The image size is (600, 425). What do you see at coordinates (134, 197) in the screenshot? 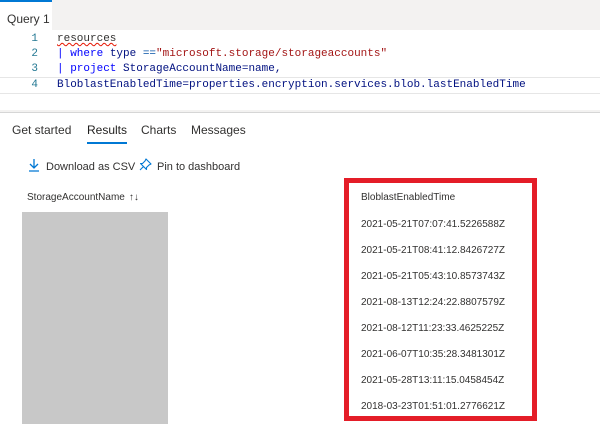
I see `sort-icon: ↑↓` at bounding box center [134, 197].